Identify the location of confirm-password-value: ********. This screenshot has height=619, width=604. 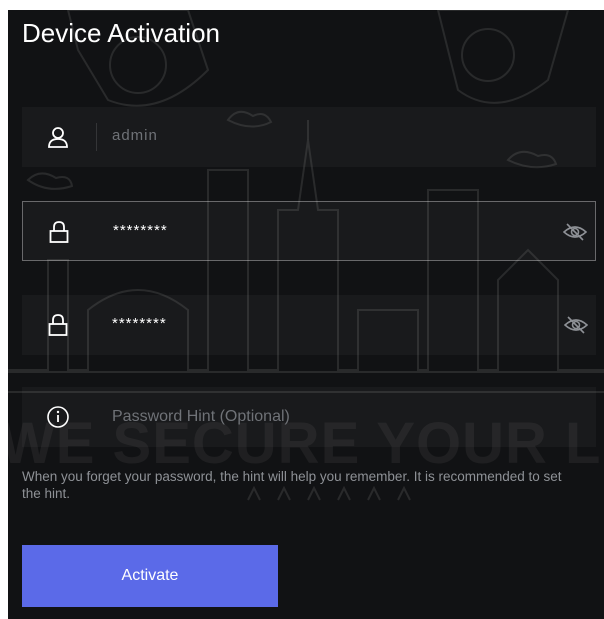
(139, 323).